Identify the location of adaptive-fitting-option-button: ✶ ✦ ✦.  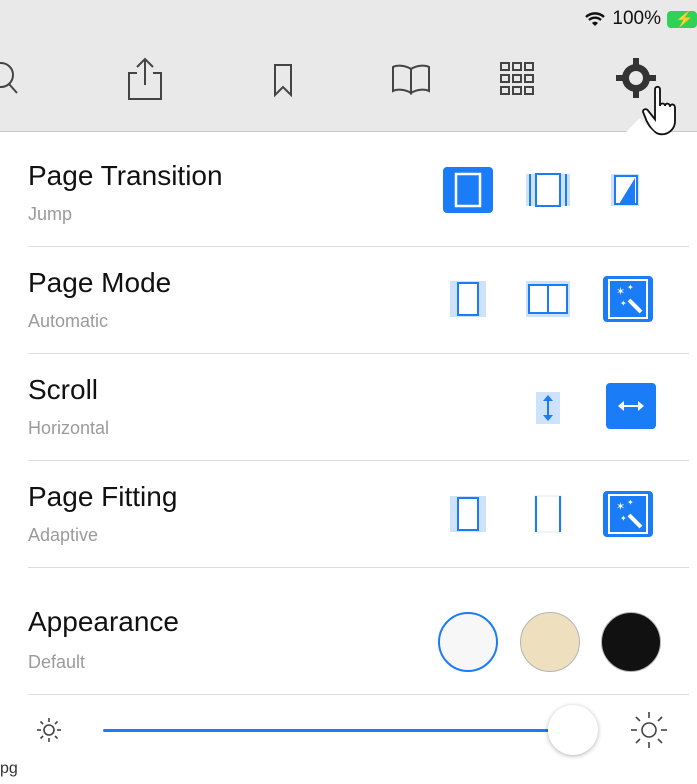
(628, 514).